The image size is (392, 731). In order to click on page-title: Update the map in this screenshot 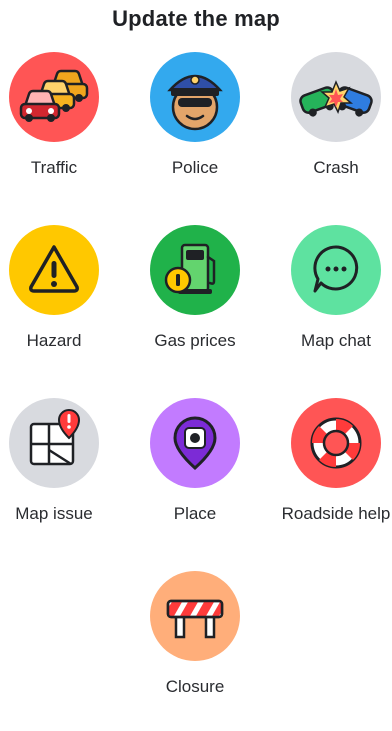, I will do `click(196, 18)`.